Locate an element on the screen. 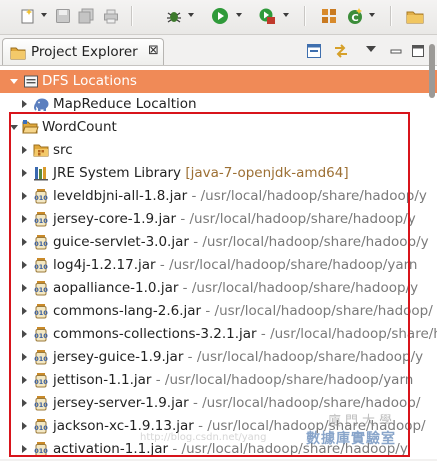 The width and height of the screenshot is (437, 461). tree-row-wordcount-project: WordCount is located at coordinates (218, 127).